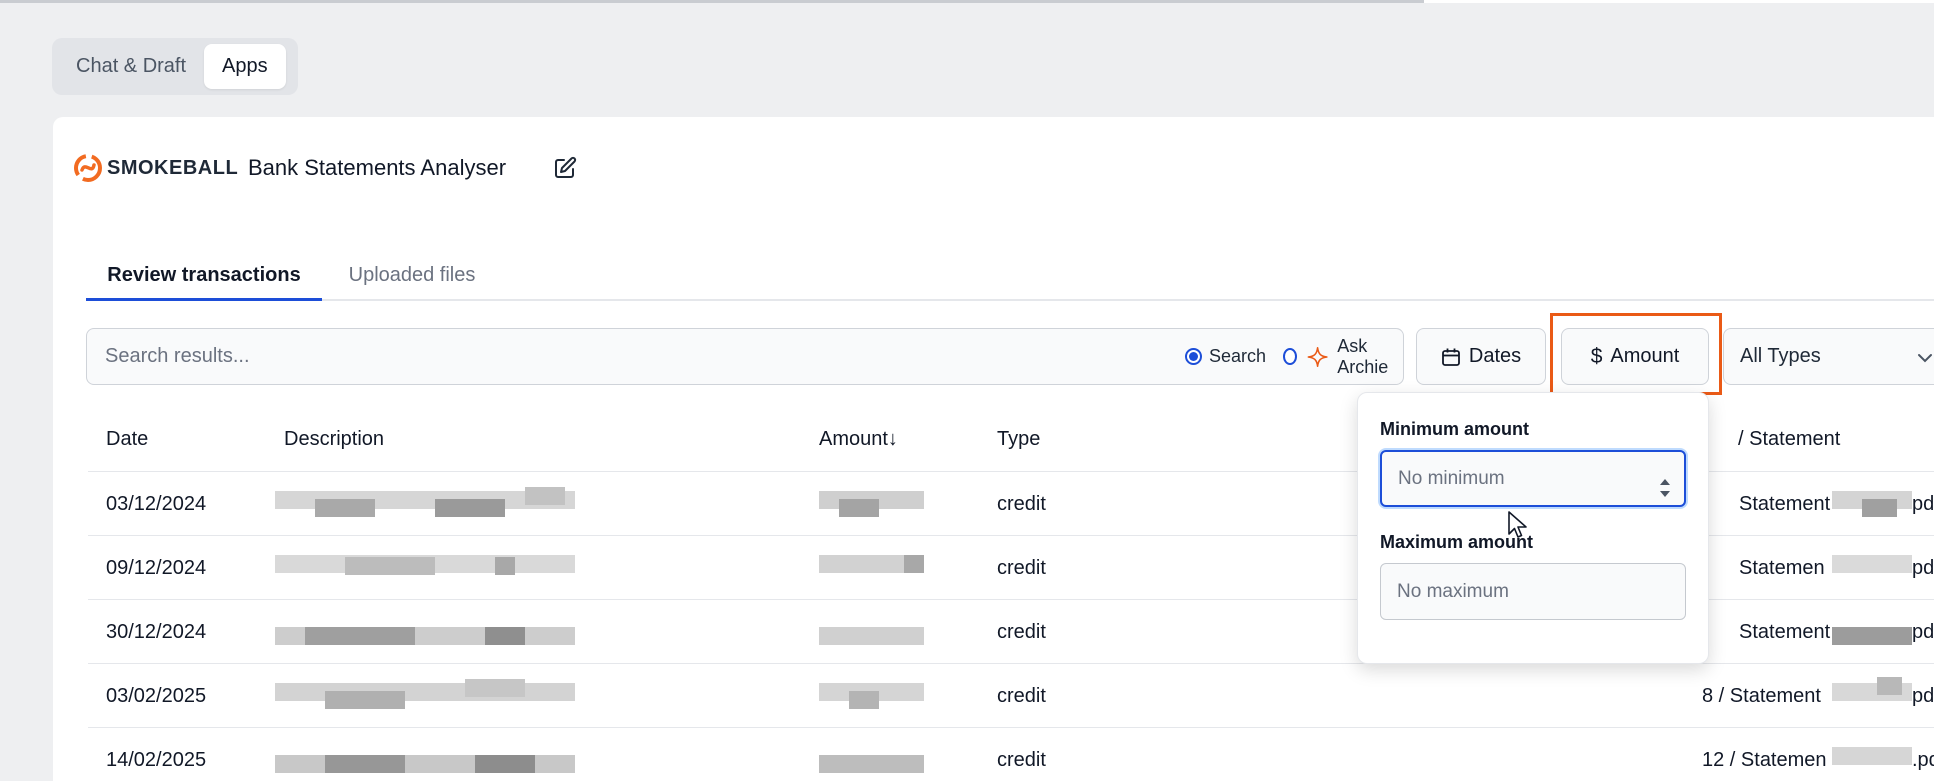 This screenshot has height=781, width=1934. Describe the element at coordinates (156, 696) in the screenshot. I see `date-cell: 03/02/2025` at that location.